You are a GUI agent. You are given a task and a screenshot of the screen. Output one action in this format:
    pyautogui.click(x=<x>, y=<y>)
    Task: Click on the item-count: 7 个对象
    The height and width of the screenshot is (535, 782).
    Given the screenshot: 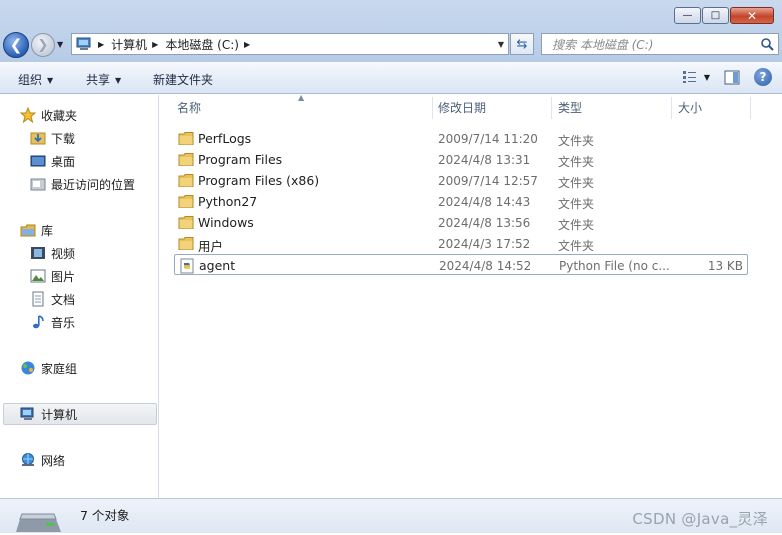 What is the action you would take?
    pyautogui.click(x=105, y=515)
    